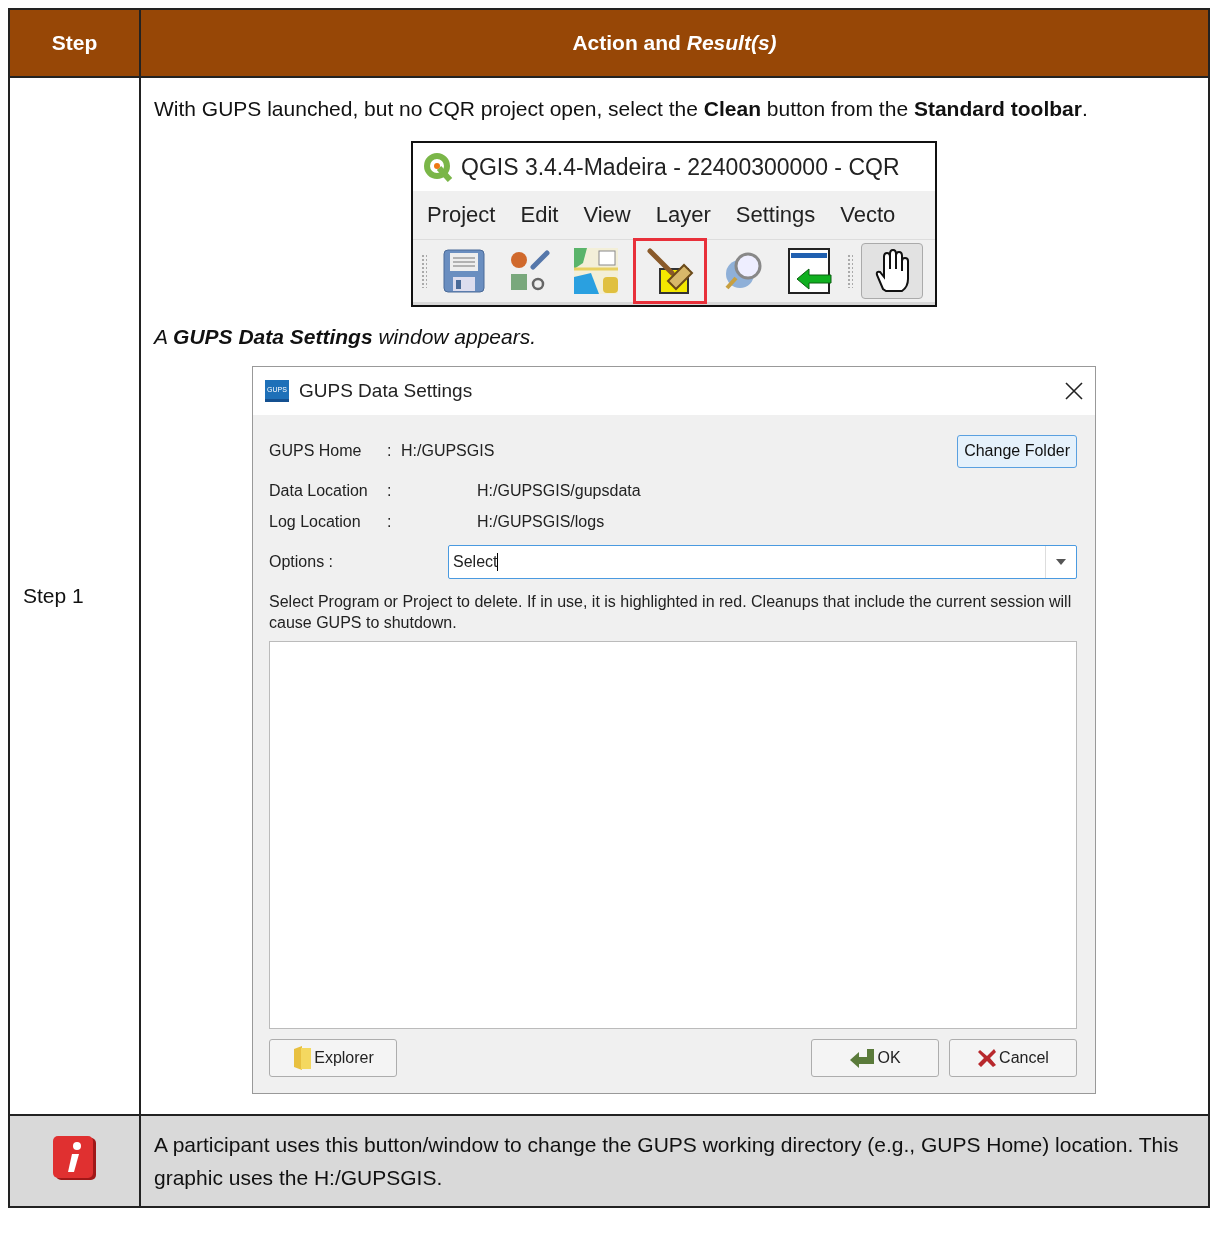  Describe the element at coordinates (541, 521) in the screenshot. I see `field-value: H:/GUPSGIS/logs` at that location.